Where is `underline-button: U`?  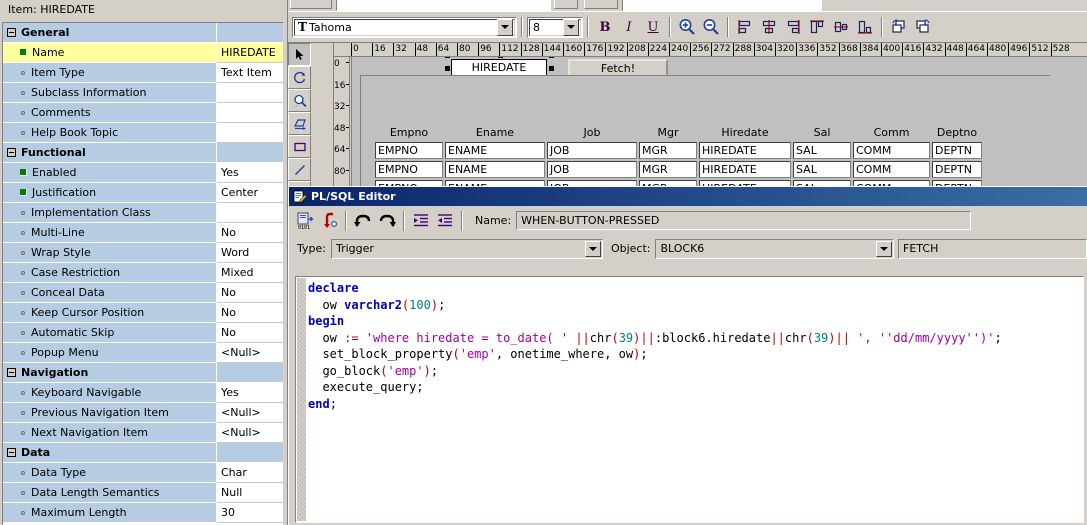
underline-button: U is located at coordinates (653, 27).